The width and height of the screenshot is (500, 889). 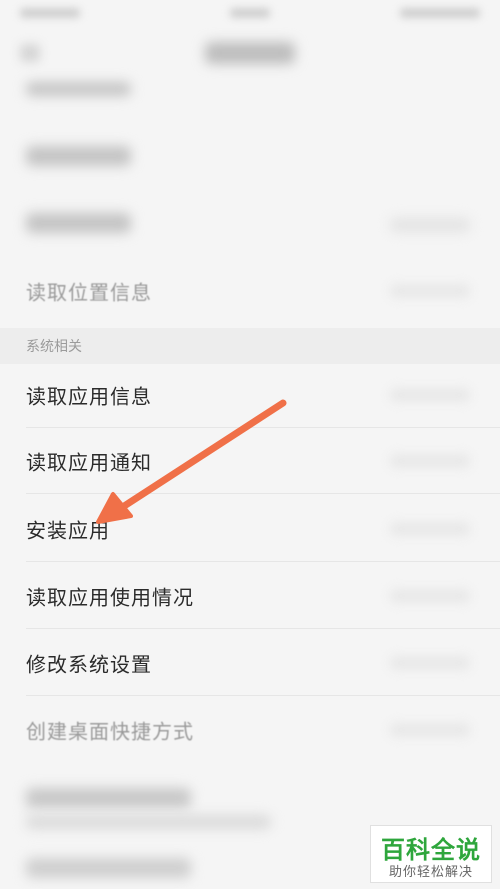 I want to click on permission-item-read-app-notifications: 读取应用通知, so click(x=250, y=461).